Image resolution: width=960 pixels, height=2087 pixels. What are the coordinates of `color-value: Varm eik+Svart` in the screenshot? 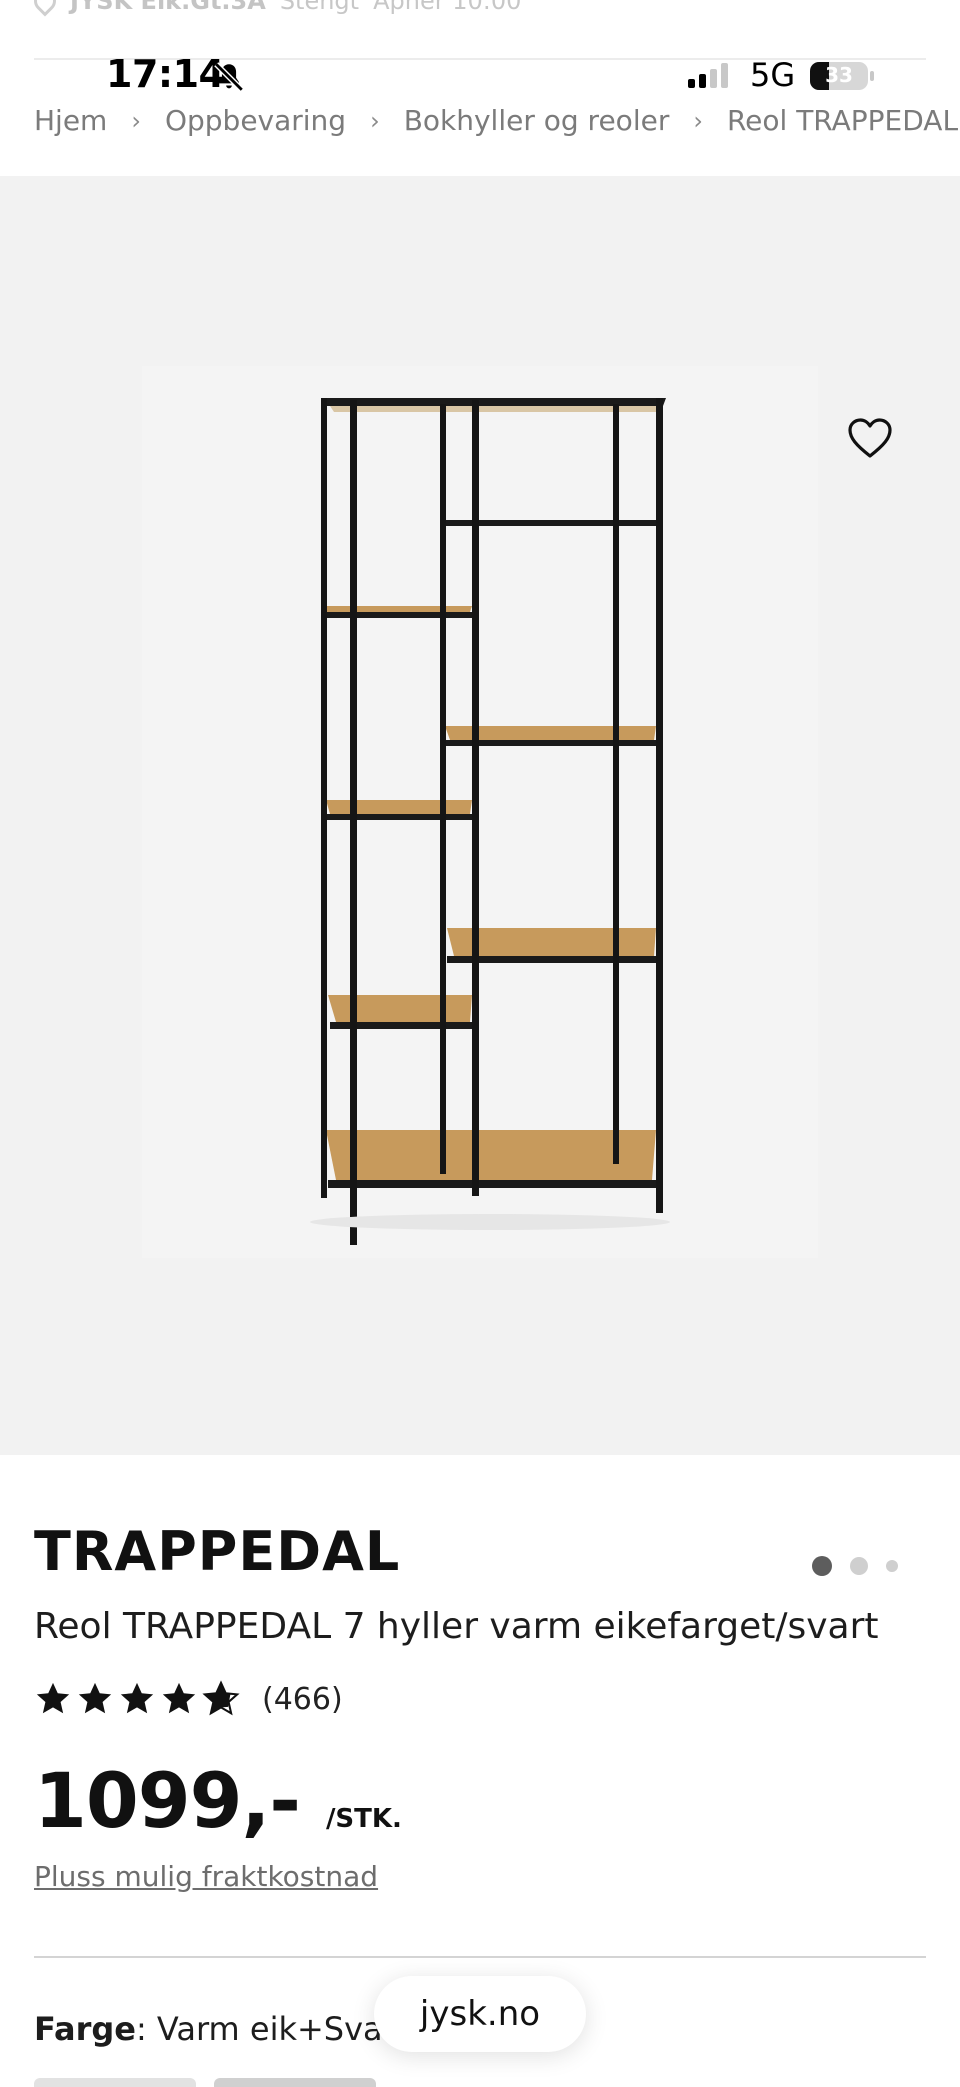 It's located at (282, 2029).